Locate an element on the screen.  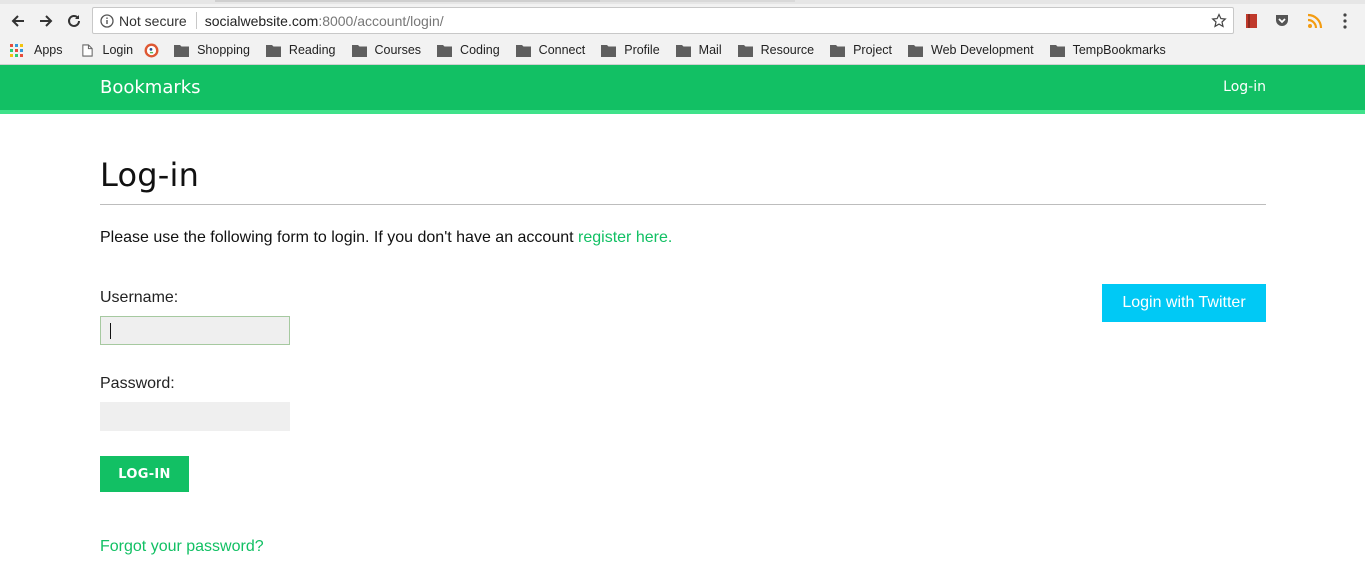
register-link: register here. is located at coordinates (625, 237).